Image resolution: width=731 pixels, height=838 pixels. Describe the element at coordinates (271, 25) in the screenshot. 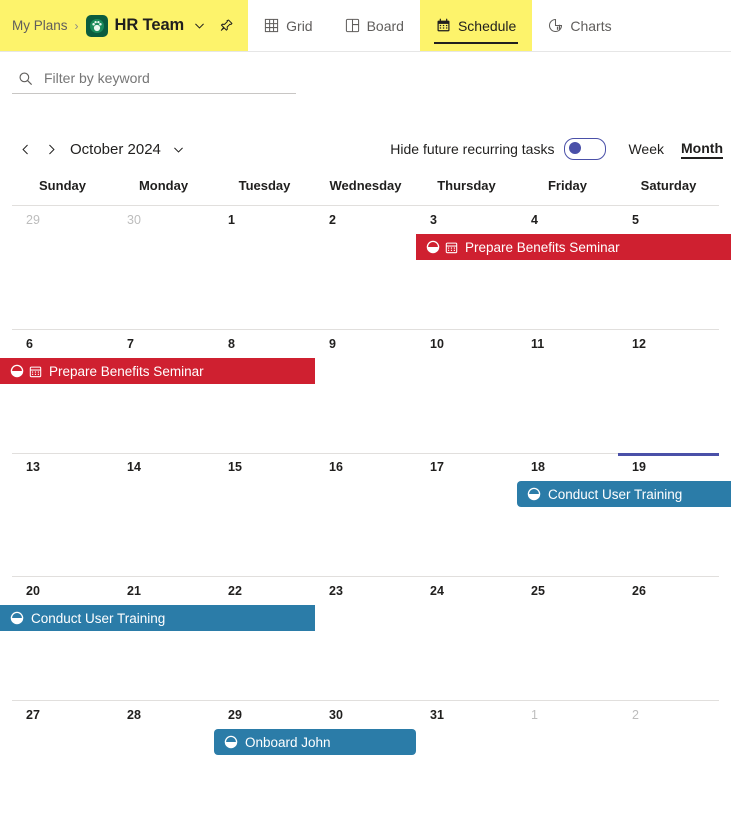

I see `grid-icon` at that location.